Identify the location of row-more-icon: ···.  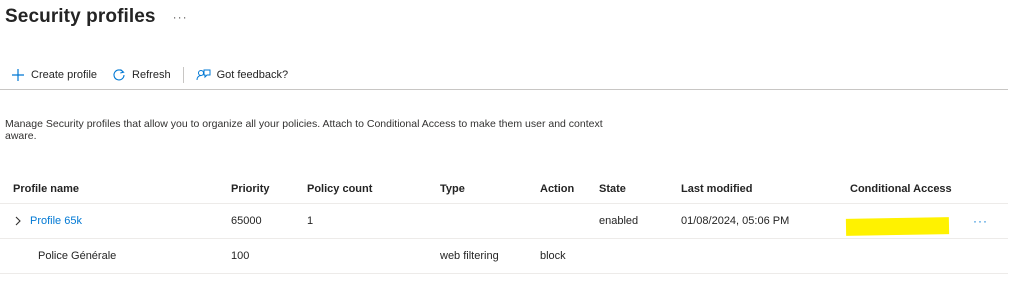
(980, 221).